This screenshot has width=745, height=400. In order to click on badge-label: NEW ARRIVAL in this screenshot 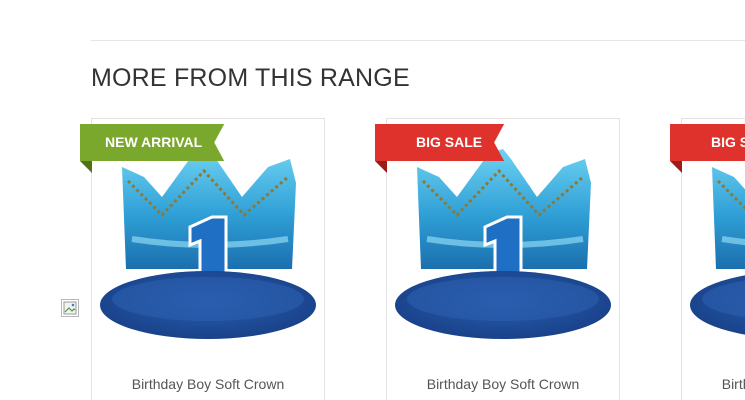, I will do `click(152, 142)`.